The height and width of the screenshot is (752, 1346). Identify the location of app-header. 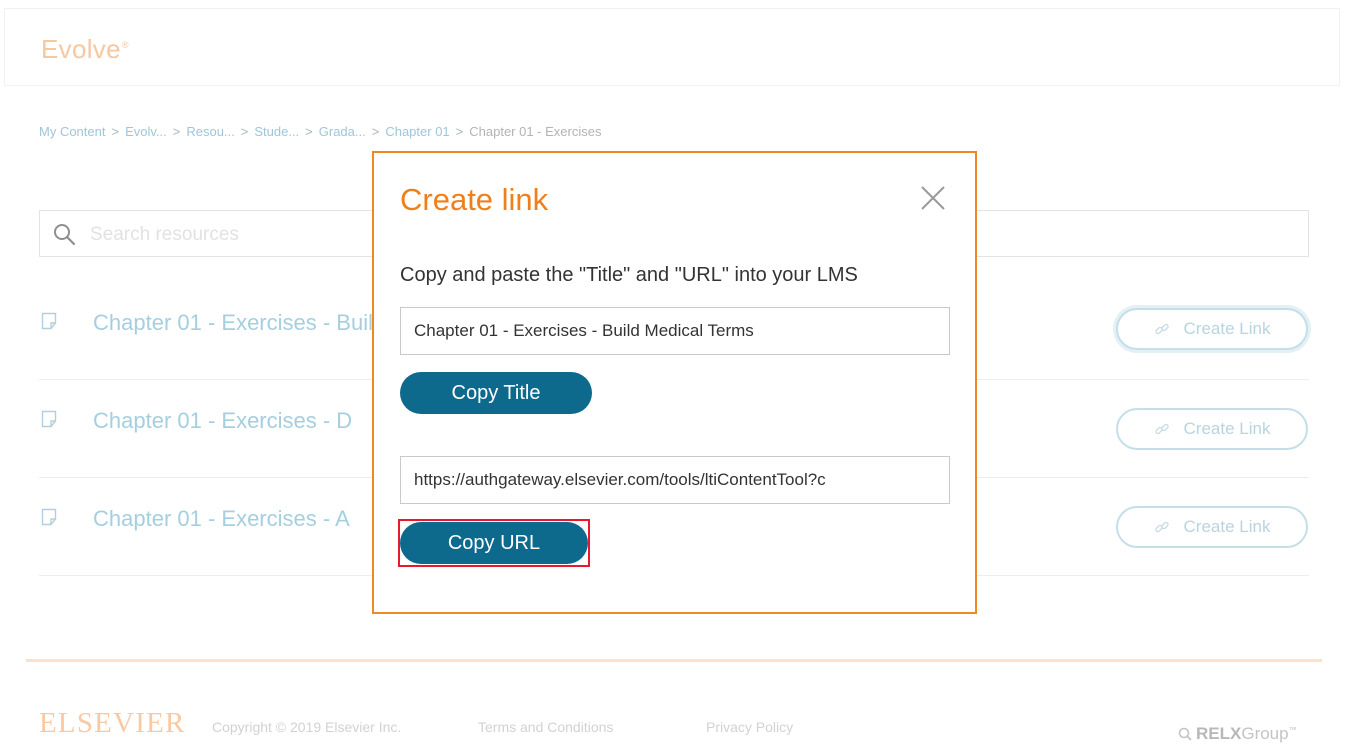
(672, 47).